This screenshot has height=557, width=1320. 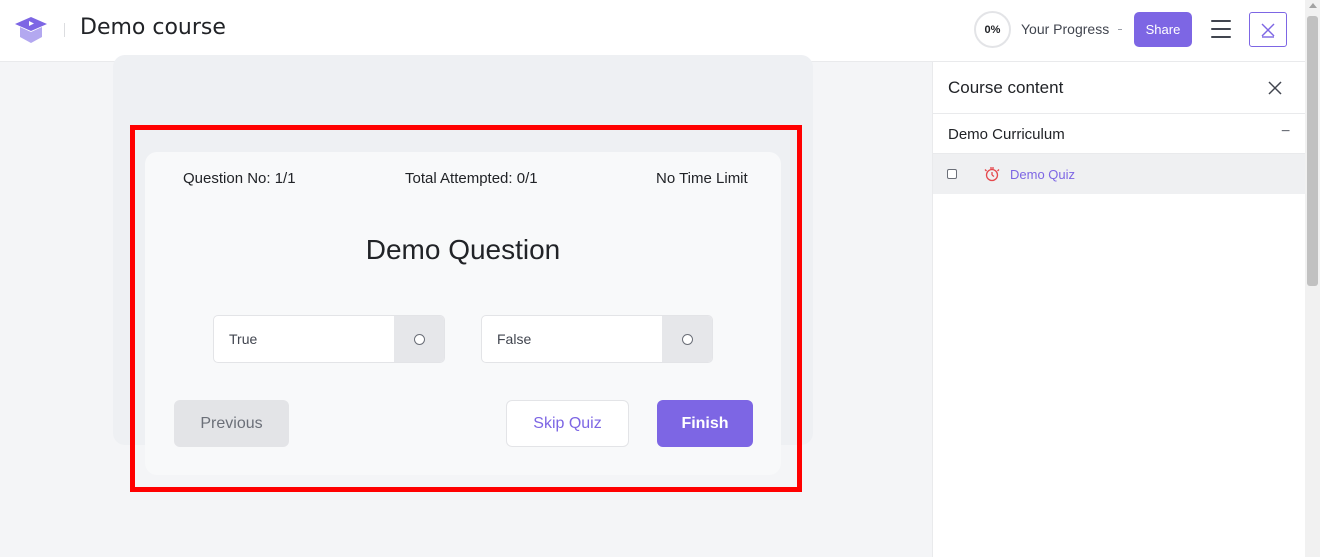 I want to click on header-divider, so click(x=64, y=30).